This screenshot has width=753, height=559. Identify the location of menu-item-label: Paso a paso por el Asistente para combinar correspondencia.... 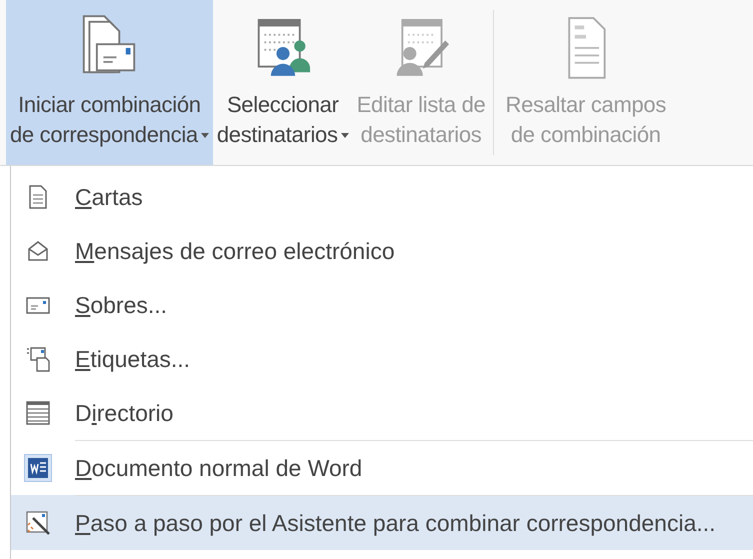
(395, 523).